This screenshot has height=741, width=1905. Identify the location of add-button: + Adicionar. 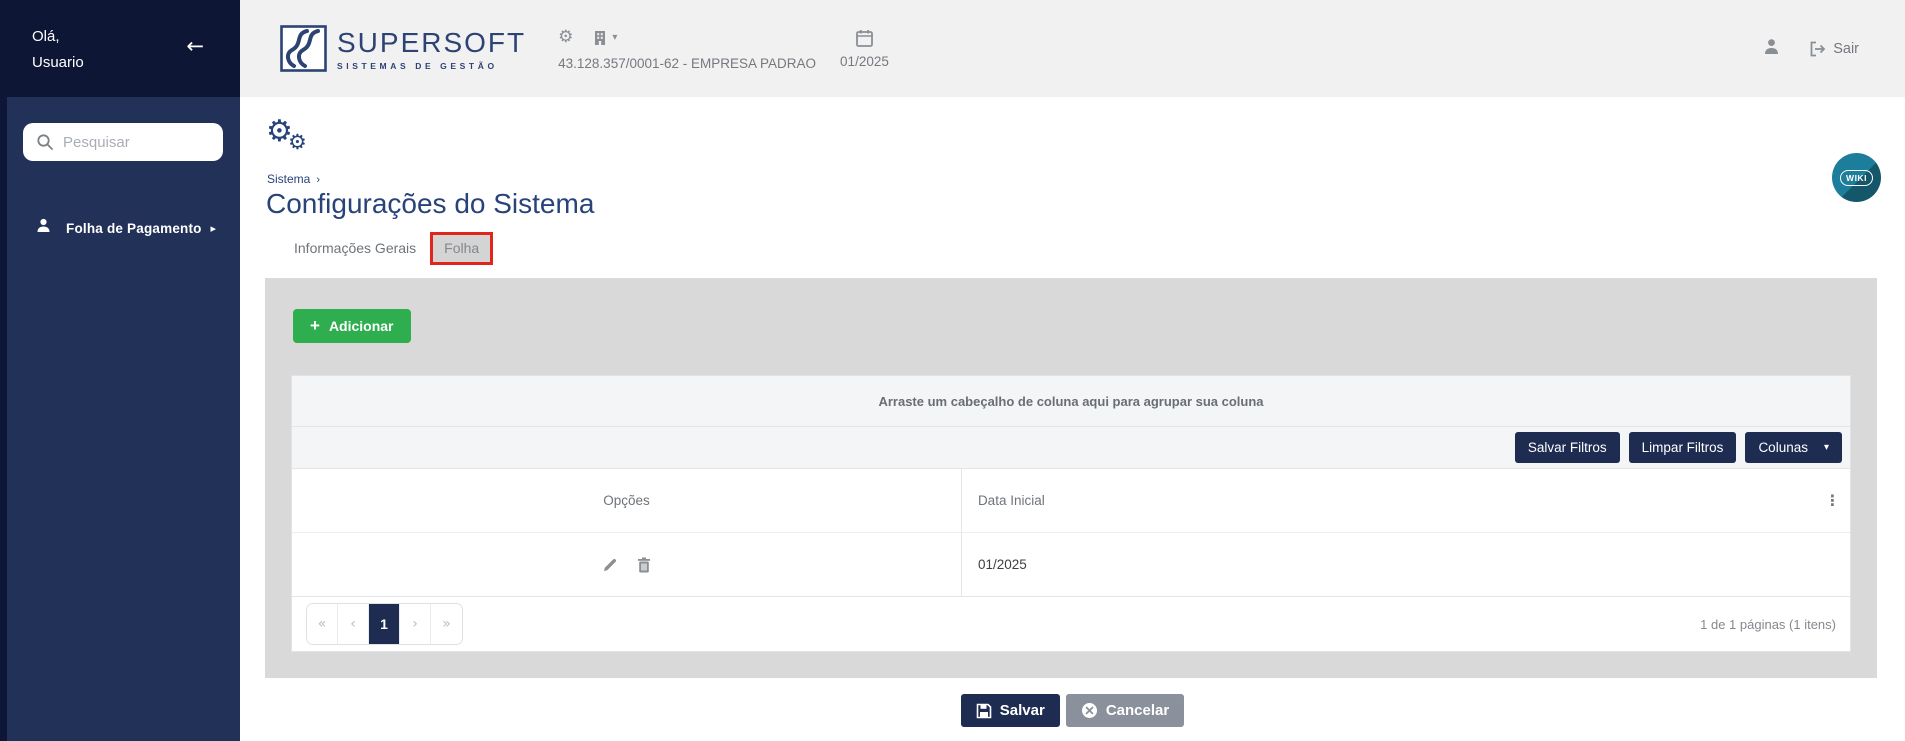
(352, 326).